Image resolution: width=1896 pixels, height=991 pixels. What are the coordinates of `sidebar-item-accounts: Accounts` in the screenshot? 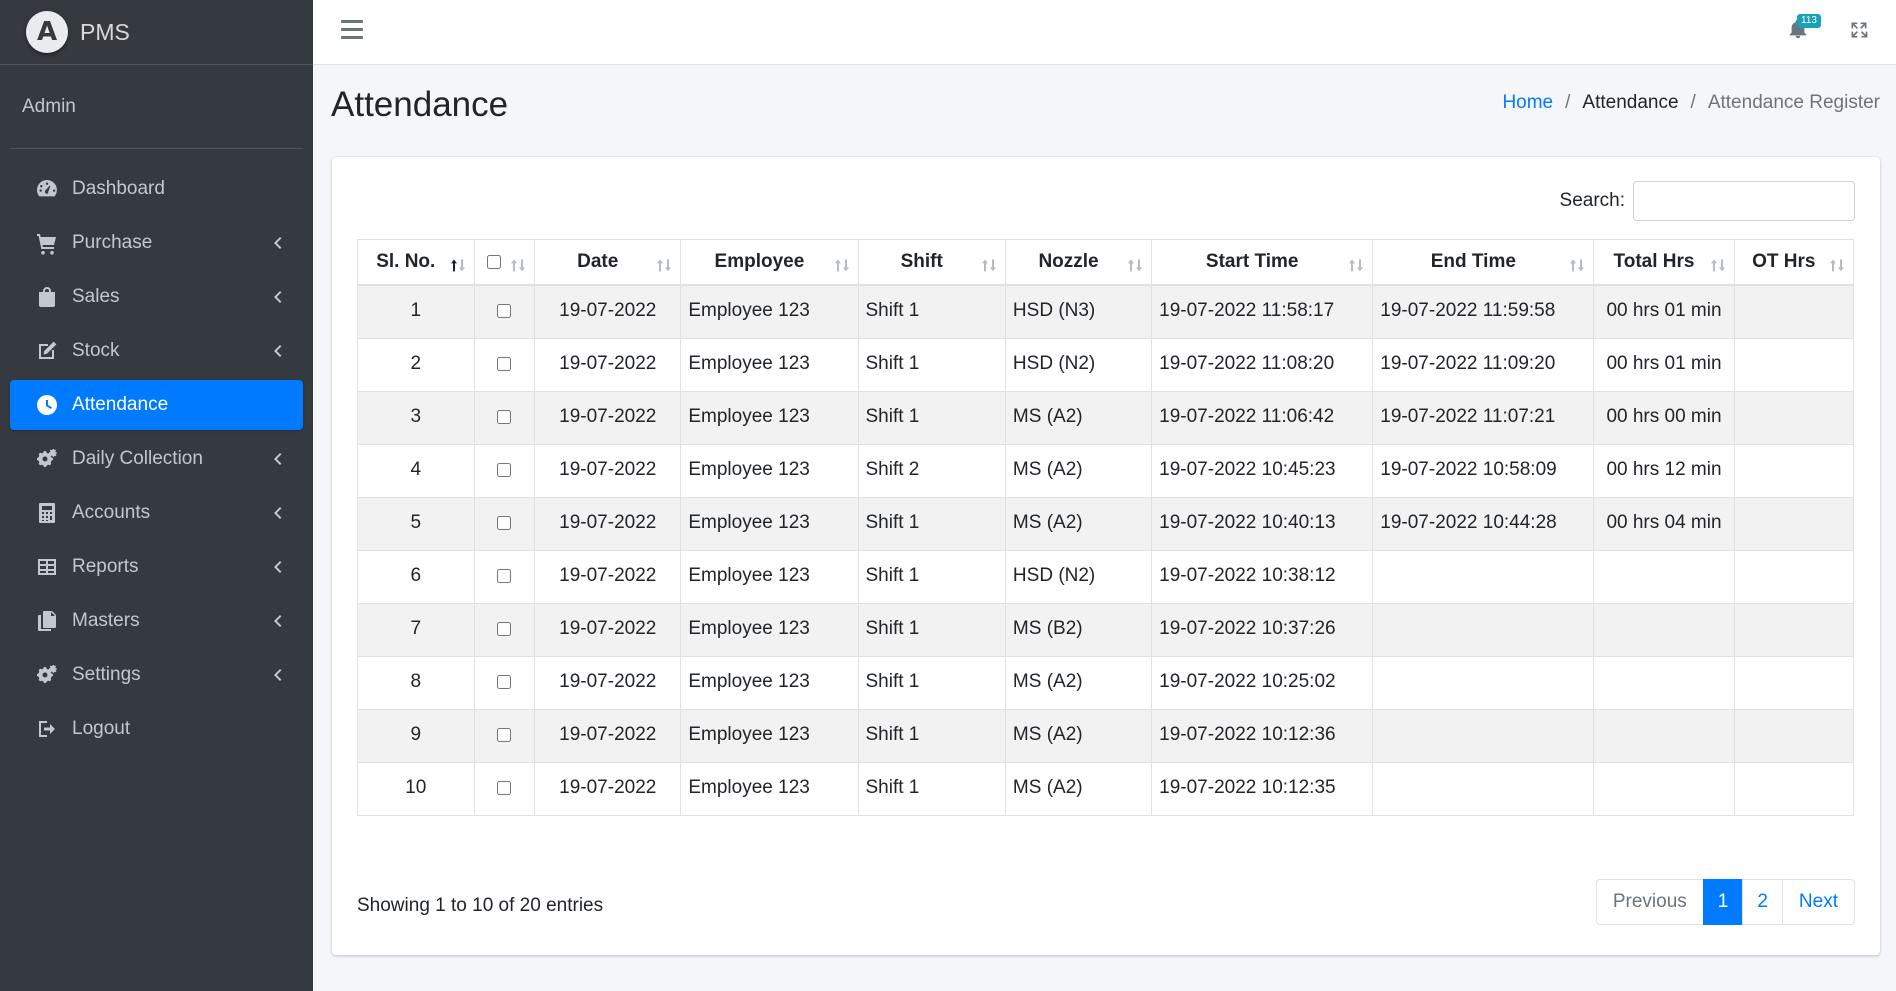 It's located at (156, 513).